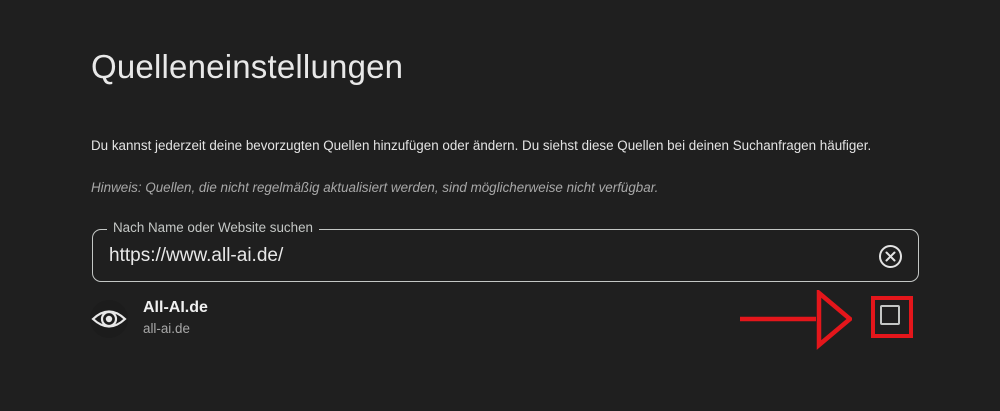 Image resolution: width=1000 pixels, height=411 pixels. I want to click on close-circle-icon, so click(890, 256).